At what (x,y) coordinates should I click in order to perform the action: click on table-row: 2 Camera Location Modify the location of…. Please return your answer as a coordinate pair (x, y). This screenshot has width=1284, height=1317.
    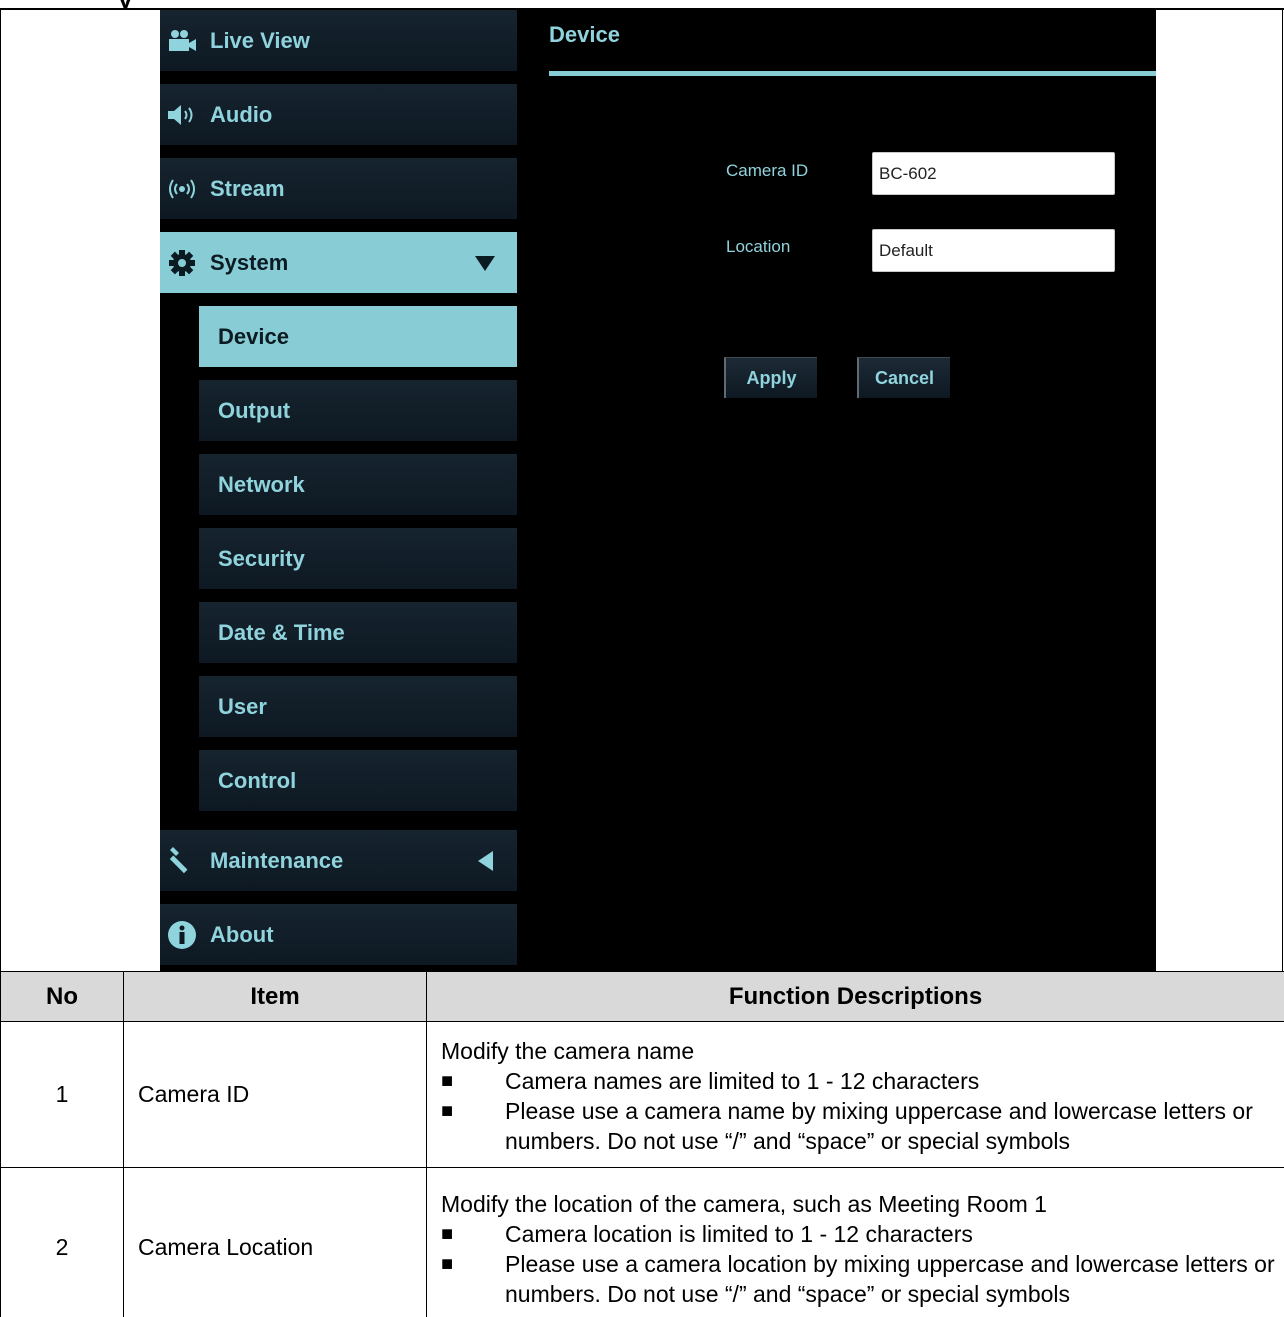
    Looking at the image, I should click on (642, 1242).